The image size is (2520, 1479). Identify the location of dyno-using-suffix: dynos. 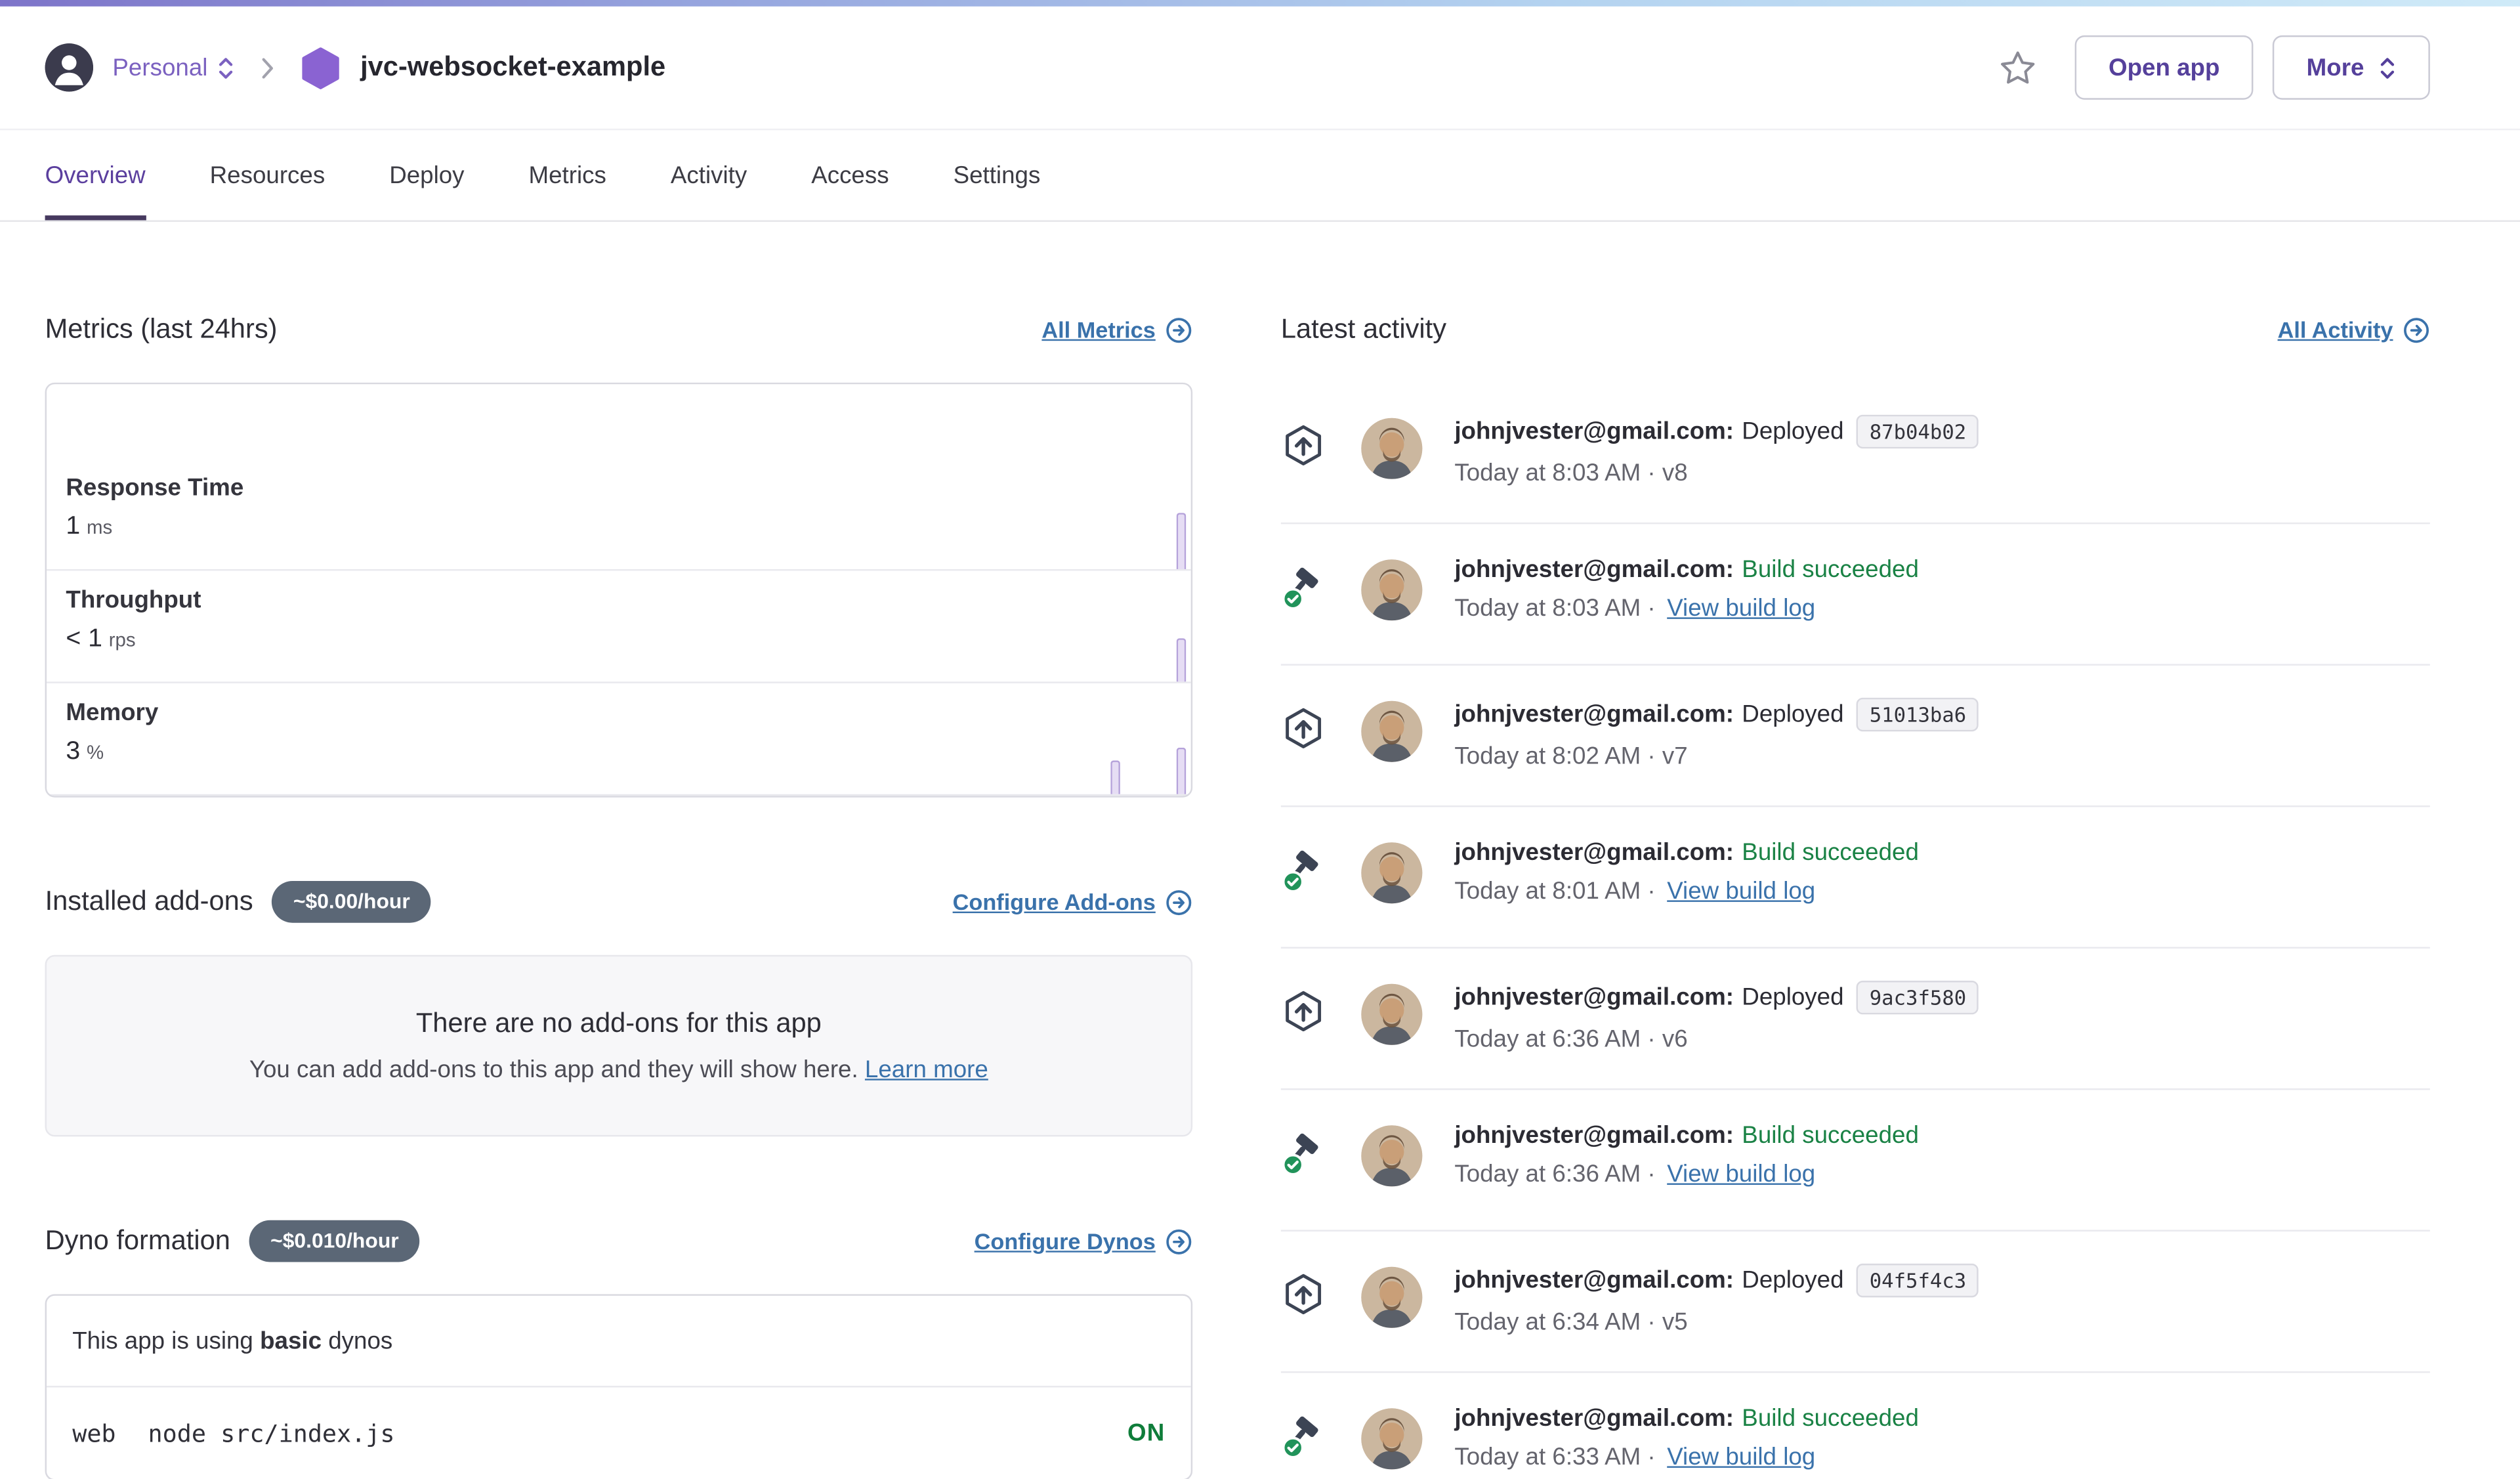
(357, 1341).